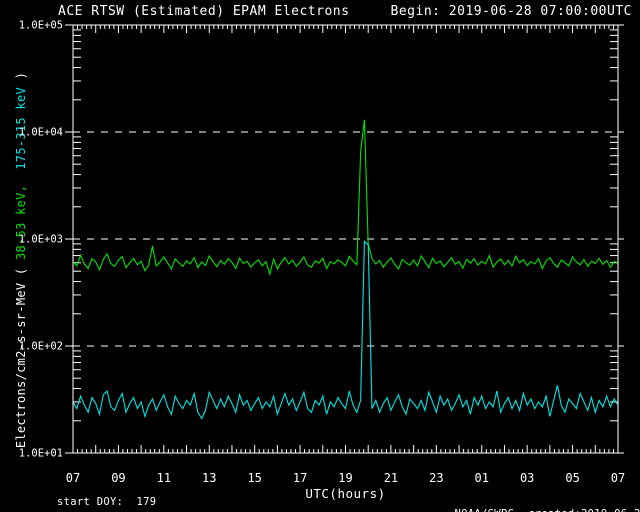 The width and height of the screenshot is (640, 512). I want to click on x-tick-label: 23, so click(436, 478).